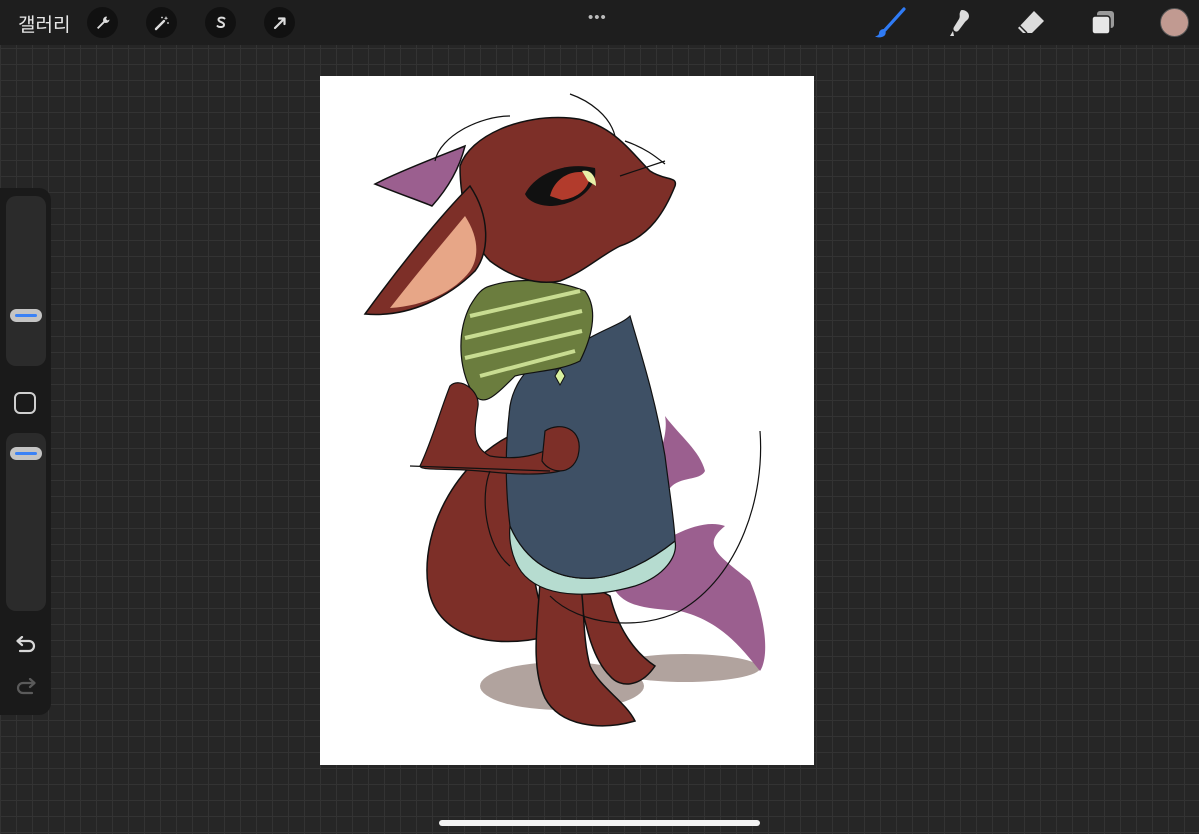  I want to click on top-toolbar: 갤러리 •••, so click(599, 22).